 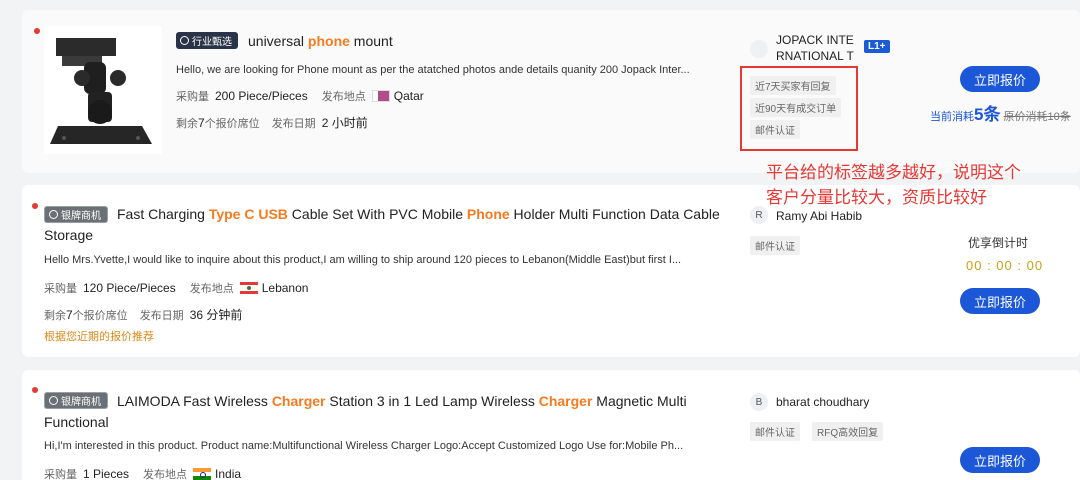 I want to click on annotation-line-2: 客户分量比较大，资质比较好, so click(x=876, y=197).